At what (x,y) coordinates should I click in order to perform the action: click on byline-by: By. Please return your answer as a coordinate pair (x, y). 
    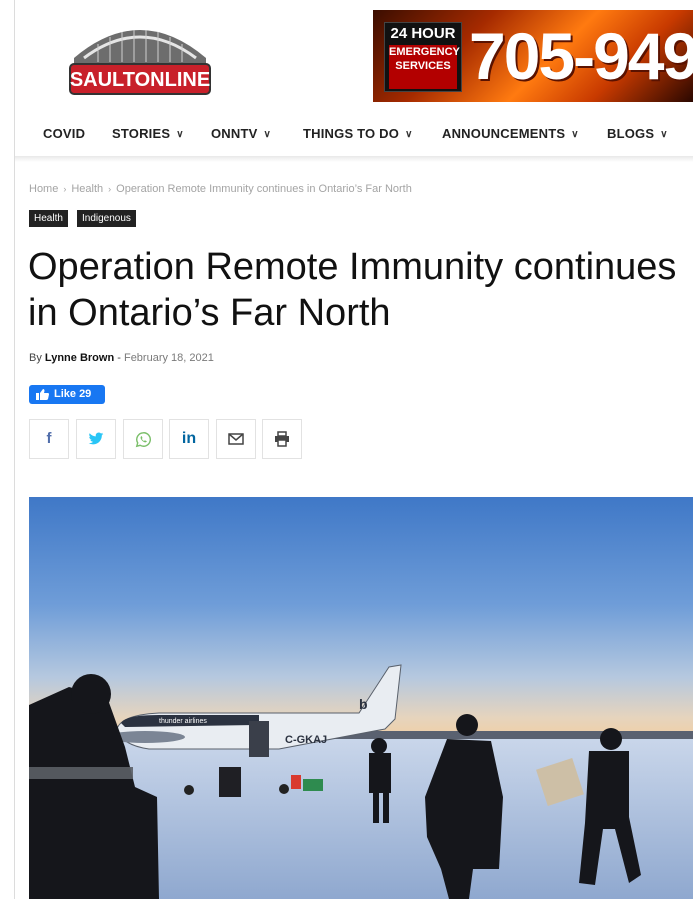
    Looking at the image, I should click on (35, 358).